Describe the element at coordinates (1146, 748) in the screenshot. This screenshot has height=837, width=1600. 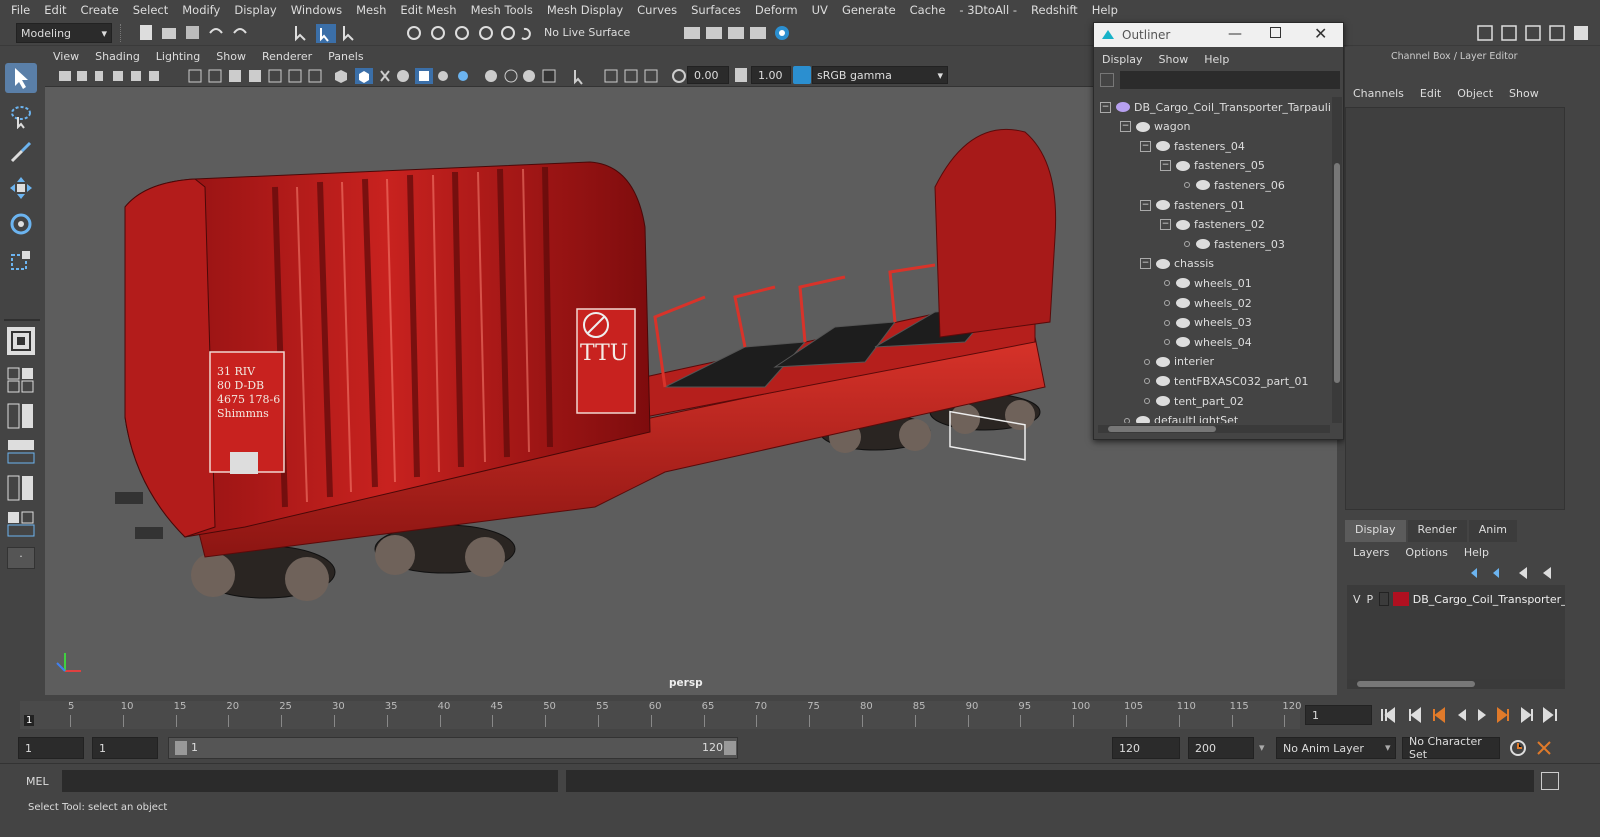
I see `end-time-field: 120` at that location.